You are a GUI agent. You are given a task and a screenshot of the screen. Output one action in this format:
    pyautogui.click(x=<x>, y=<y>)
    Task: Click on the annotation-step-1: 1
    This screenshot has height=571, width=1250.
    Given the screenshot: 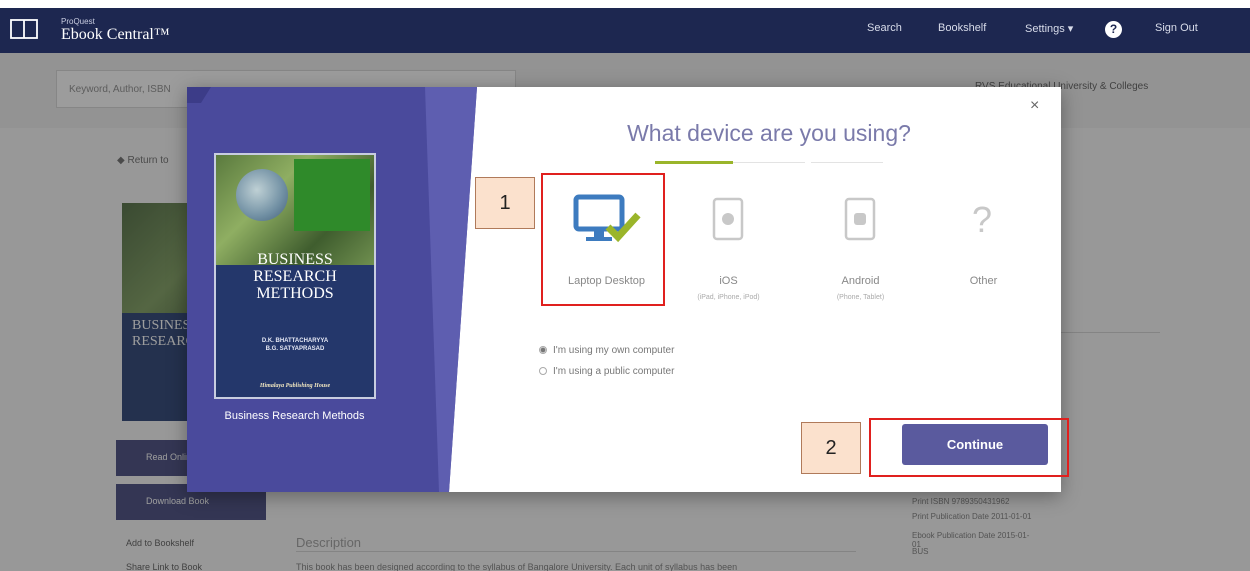 What is the action you would take?
    pyautogui.click(x=505, y=203)
    